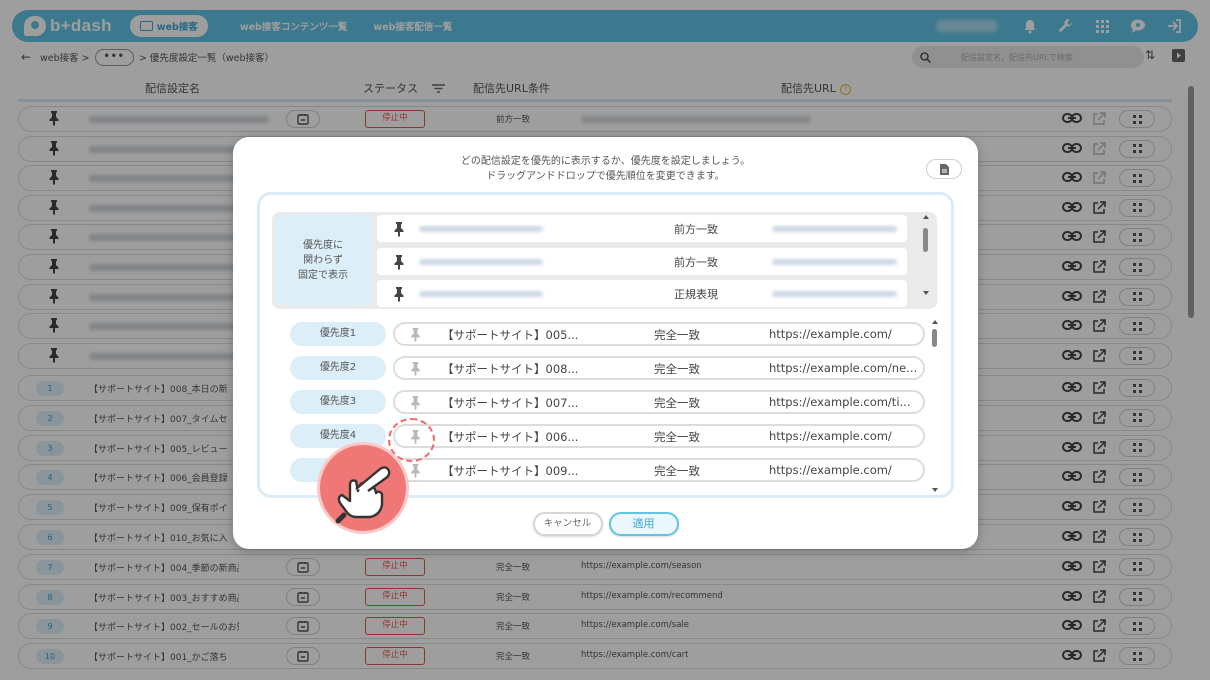 Image resolution: width=1210 pixels, height=680 pixels. I want to click on fixed-label-line2: 関わらず, so click(323, 260).